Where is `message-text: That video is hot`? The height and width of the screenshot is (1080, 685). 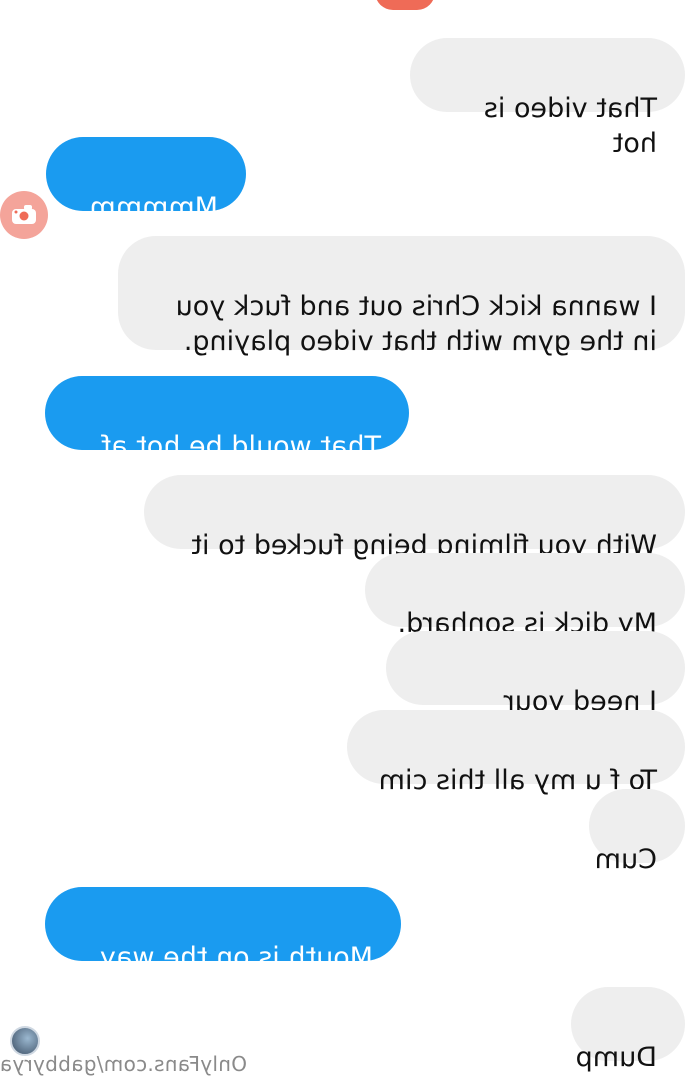
message-text: That video is hot is located at coordinates (570, 126).